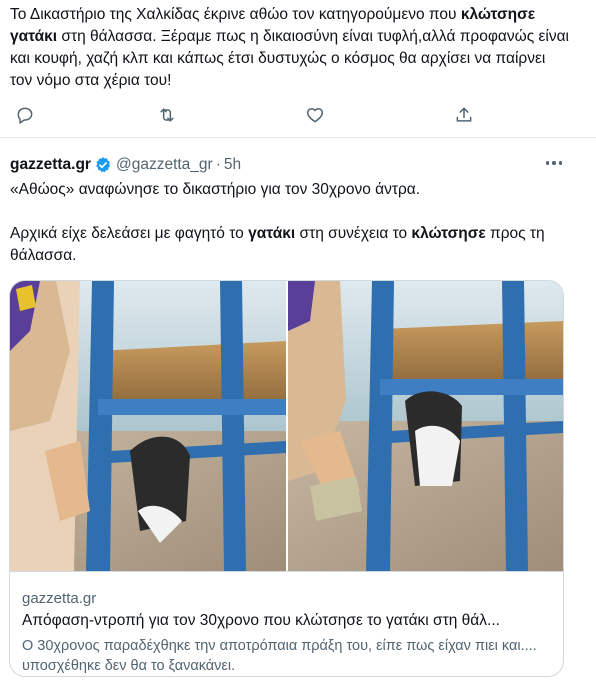  What do you see at coordinates (50, 165) in the screenshot?
I see `author-name: gazzetta.gr` at bounding box center [50, 165].